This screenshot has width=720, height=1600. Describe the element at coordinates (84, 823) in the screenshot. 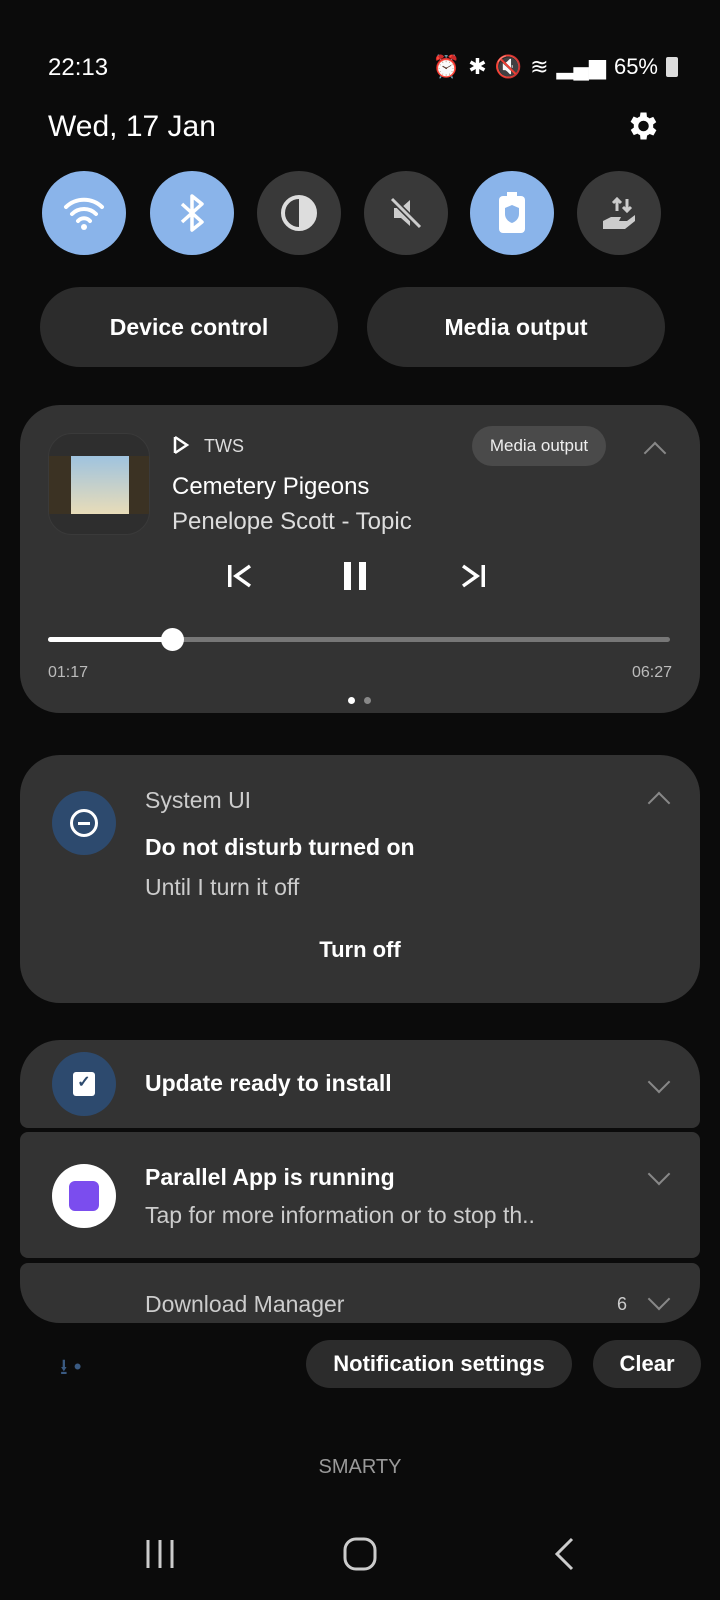

I see `dnd-icon` at that location.